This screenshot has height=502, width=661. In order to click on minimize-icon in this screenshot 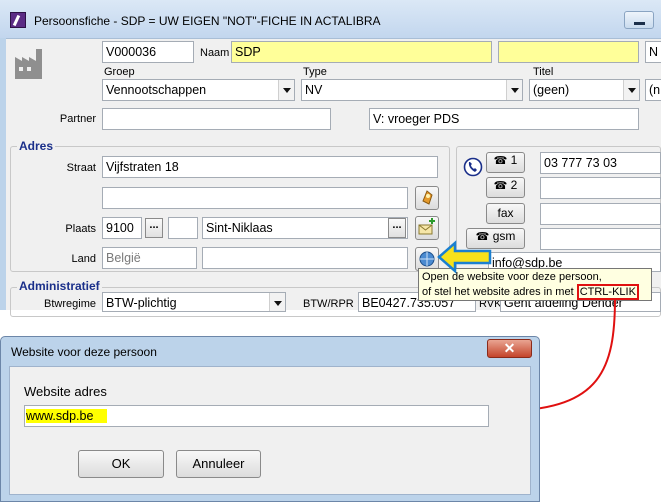, I will do `click(639, 23)`.